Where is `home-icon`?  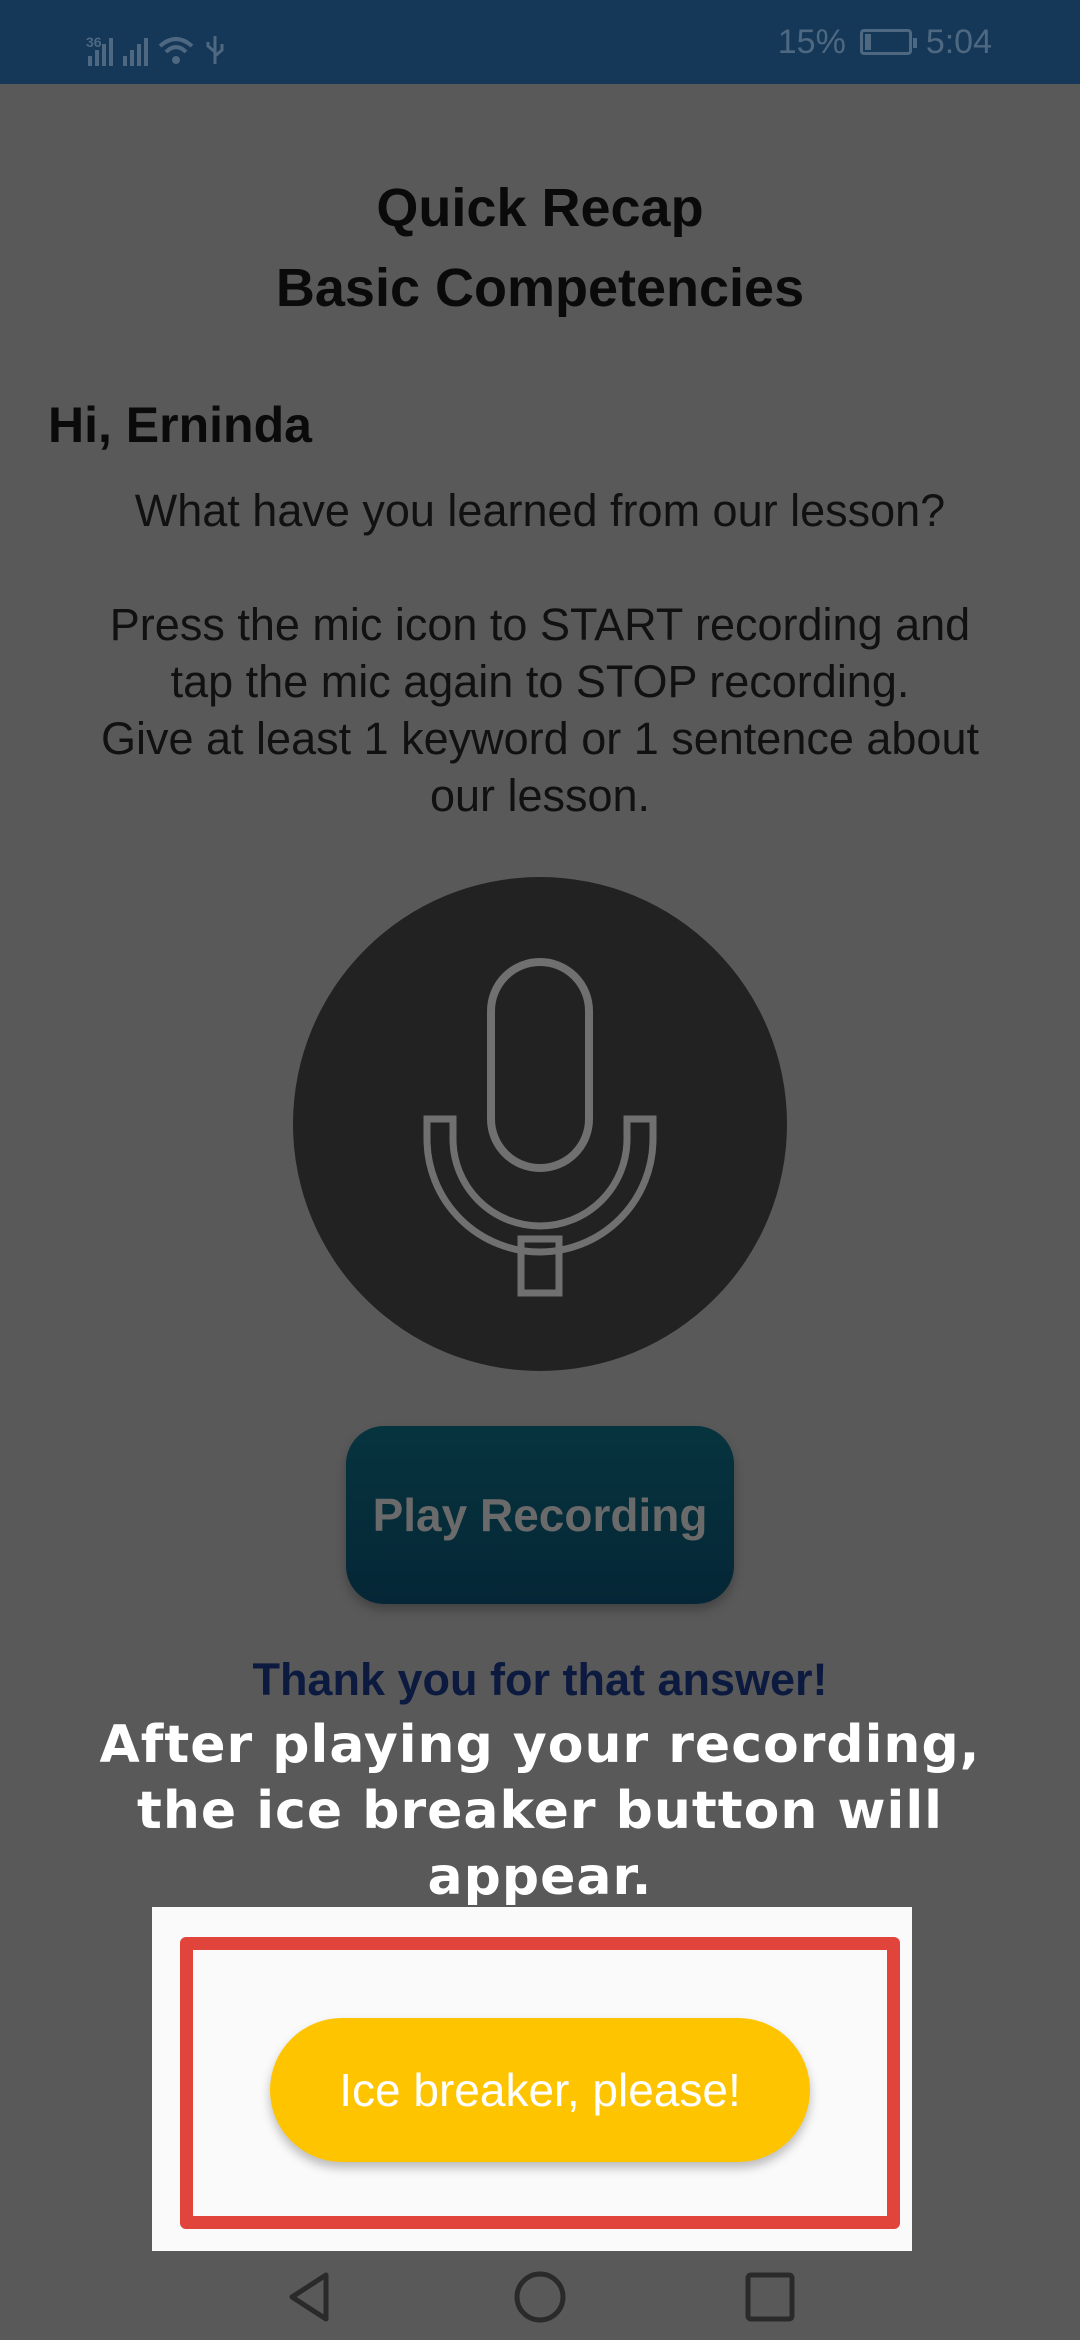 home-icon is located at coordinates (540, 2297).